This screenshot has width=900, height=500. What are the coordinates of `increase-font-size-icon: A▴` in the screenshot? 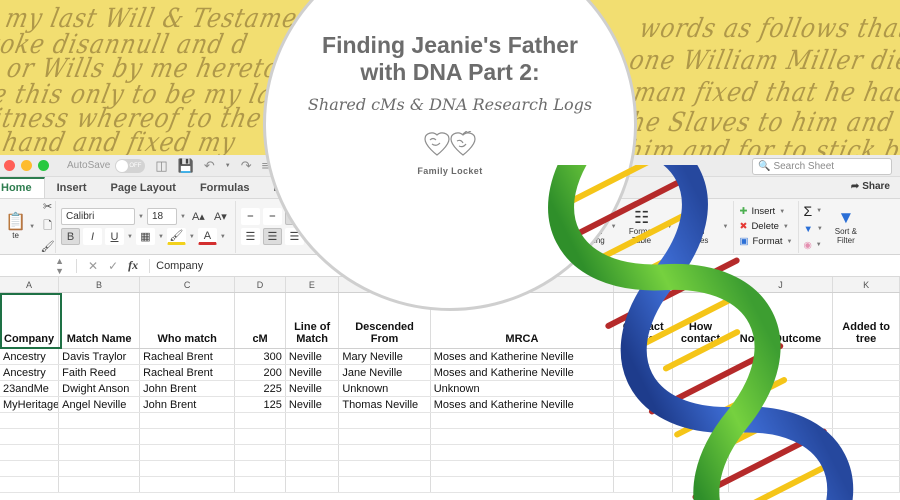 It's located at (198, 216).